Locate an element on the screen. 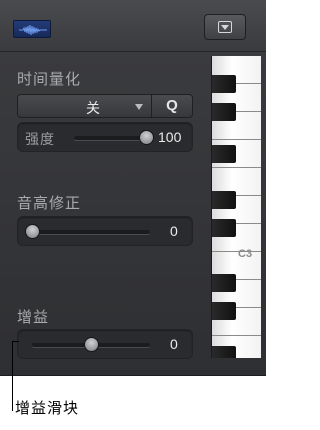 The width and height of the screenshot is (320, 430). gain-value: 0 is located at coordinates (174, 344).